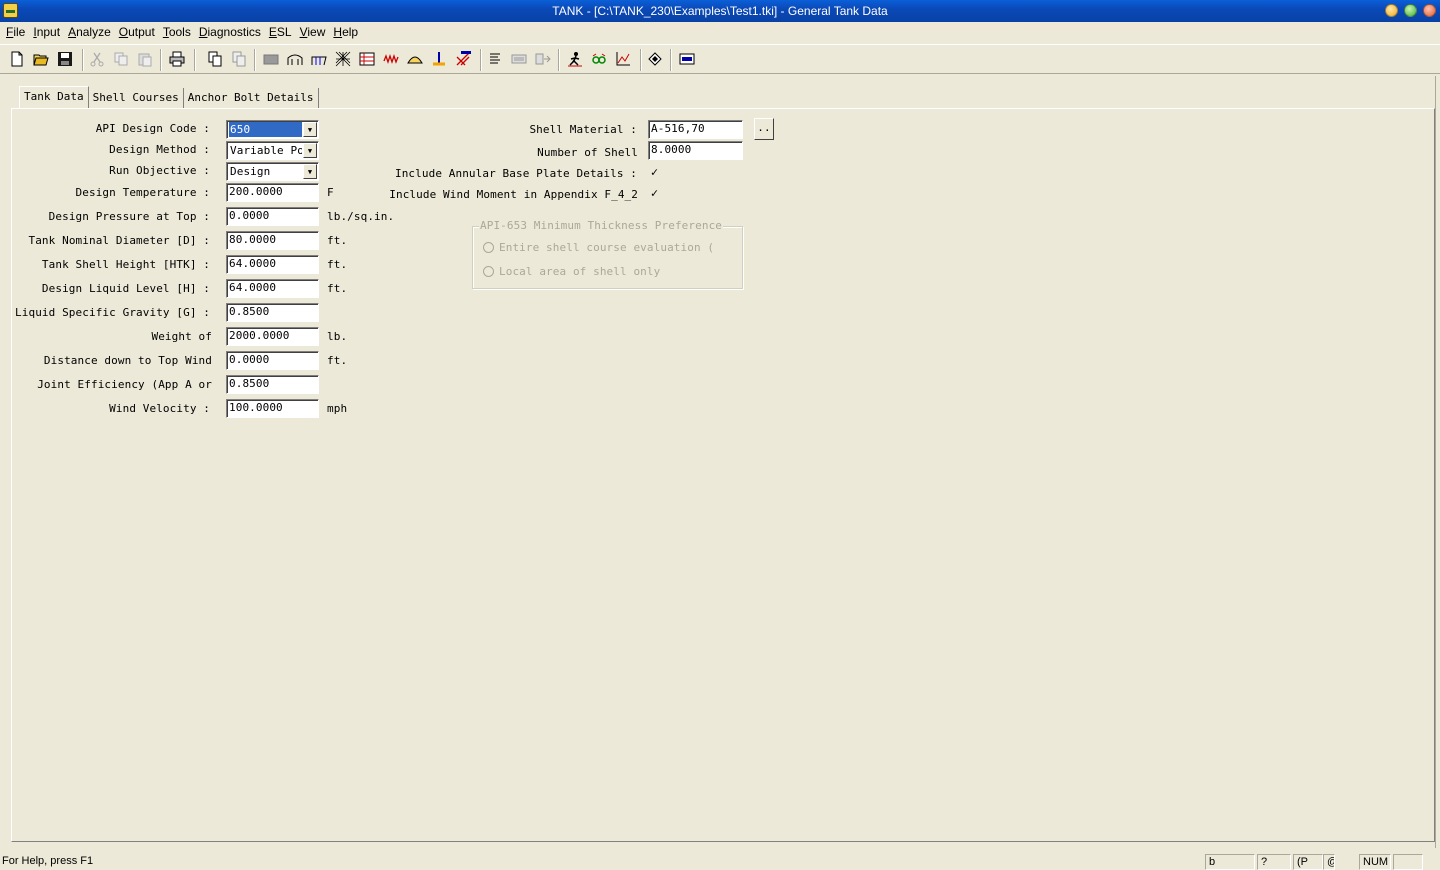 This screenshot has width=1440, height=870. I want to click on design-method-select: Variable Poi: ▼, so click(272, 150).